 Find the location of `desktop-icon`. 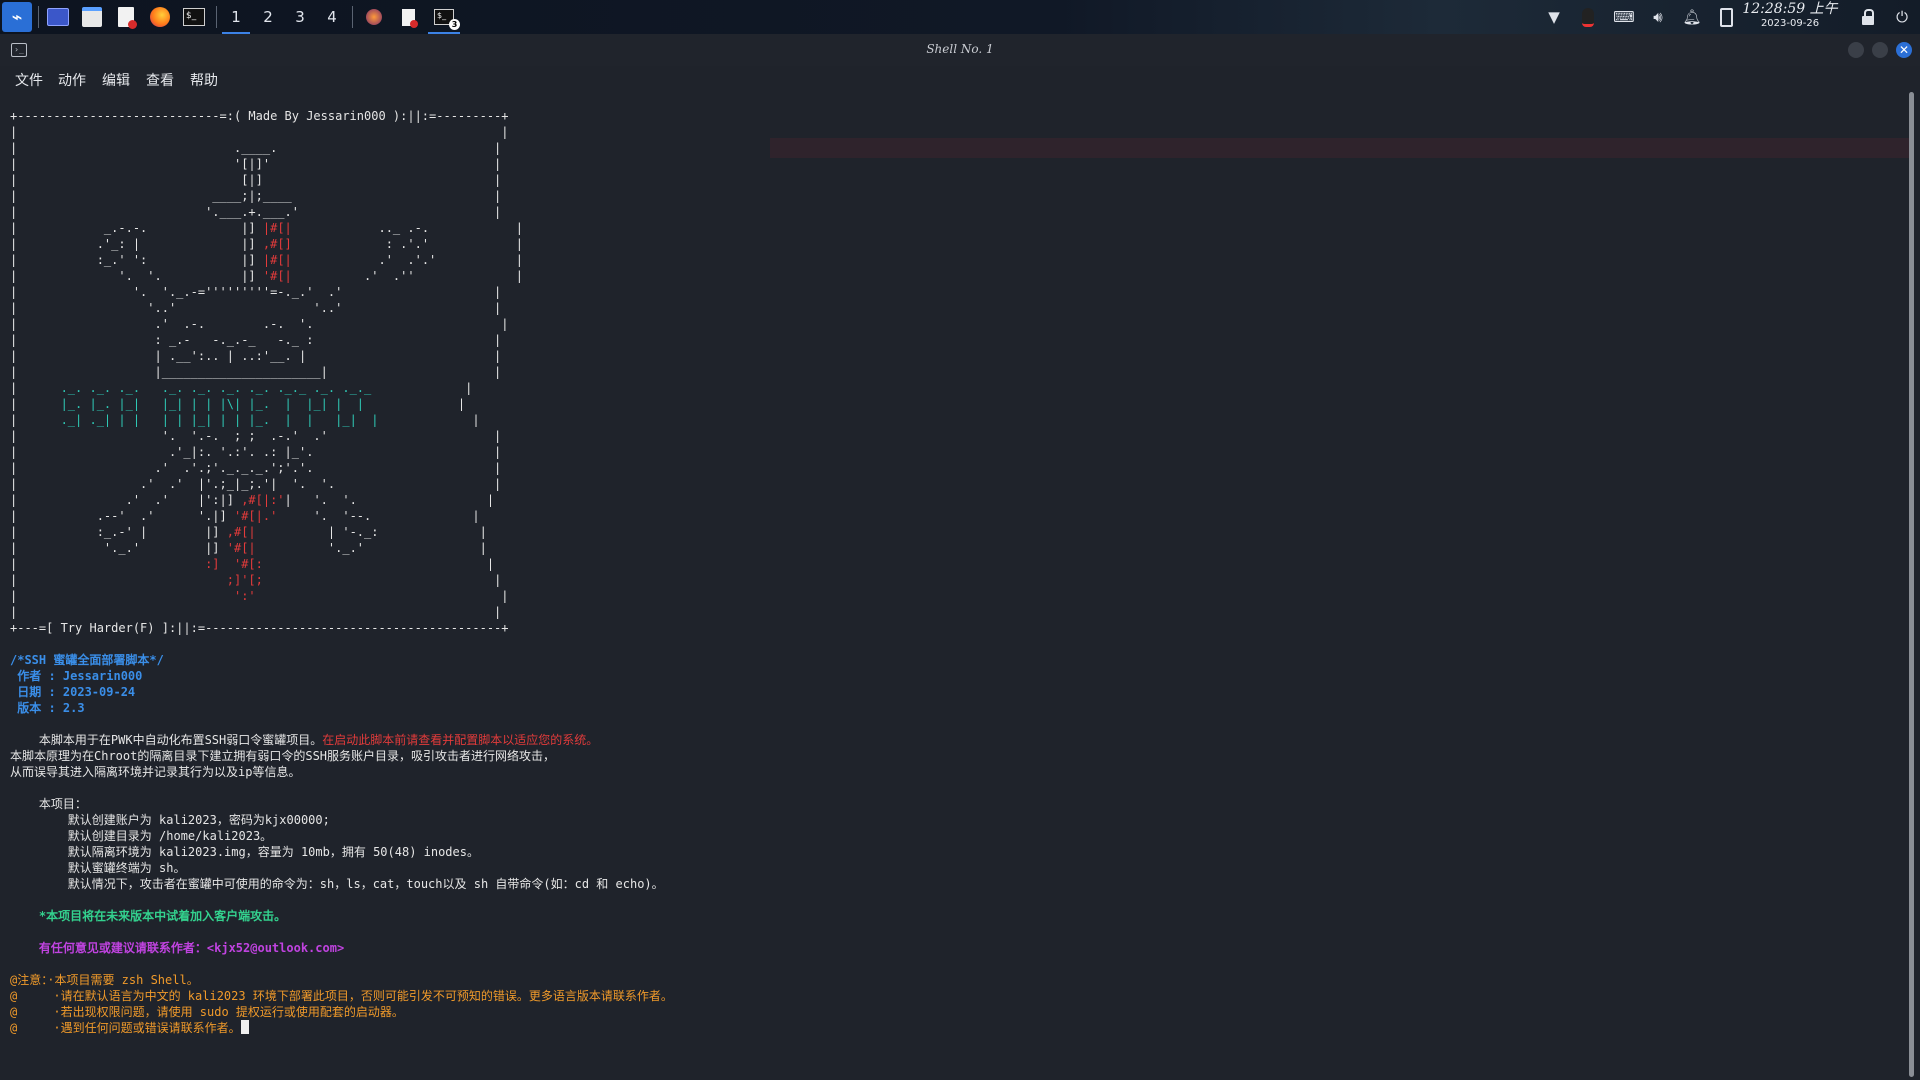

desktop-icon is located at coordinates (58, 17).